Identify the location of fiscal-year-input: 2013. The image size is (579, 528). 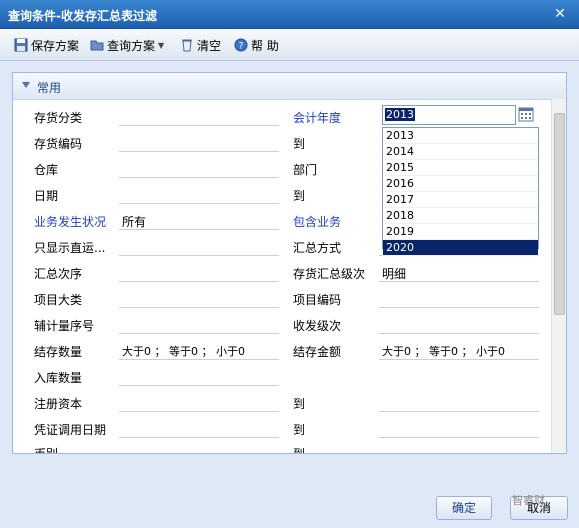
(449, 115).